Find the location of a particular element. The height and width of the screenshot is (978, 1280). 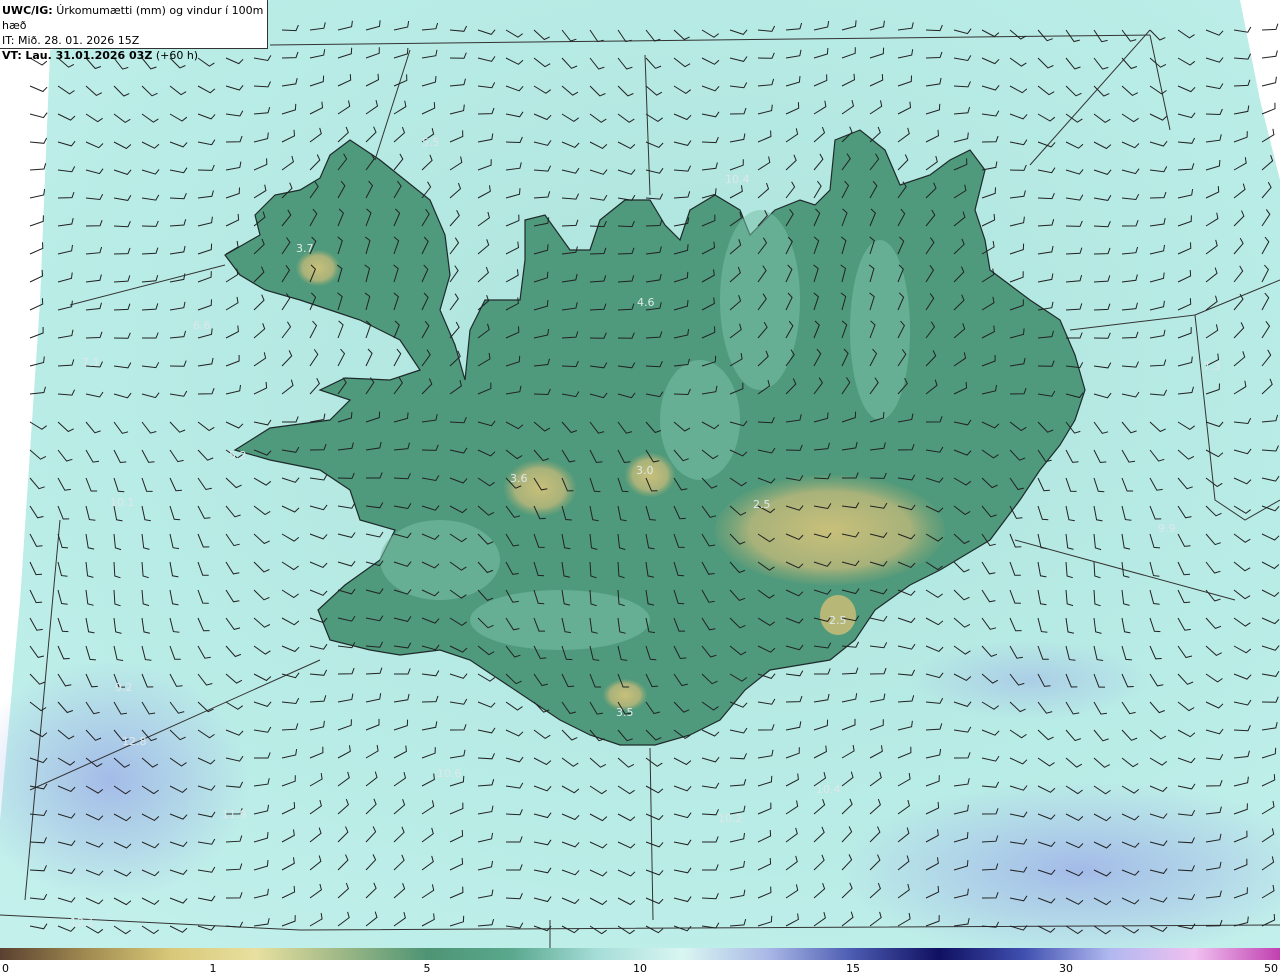

no-data-corner-tr is located at coordinates (1260, 10).